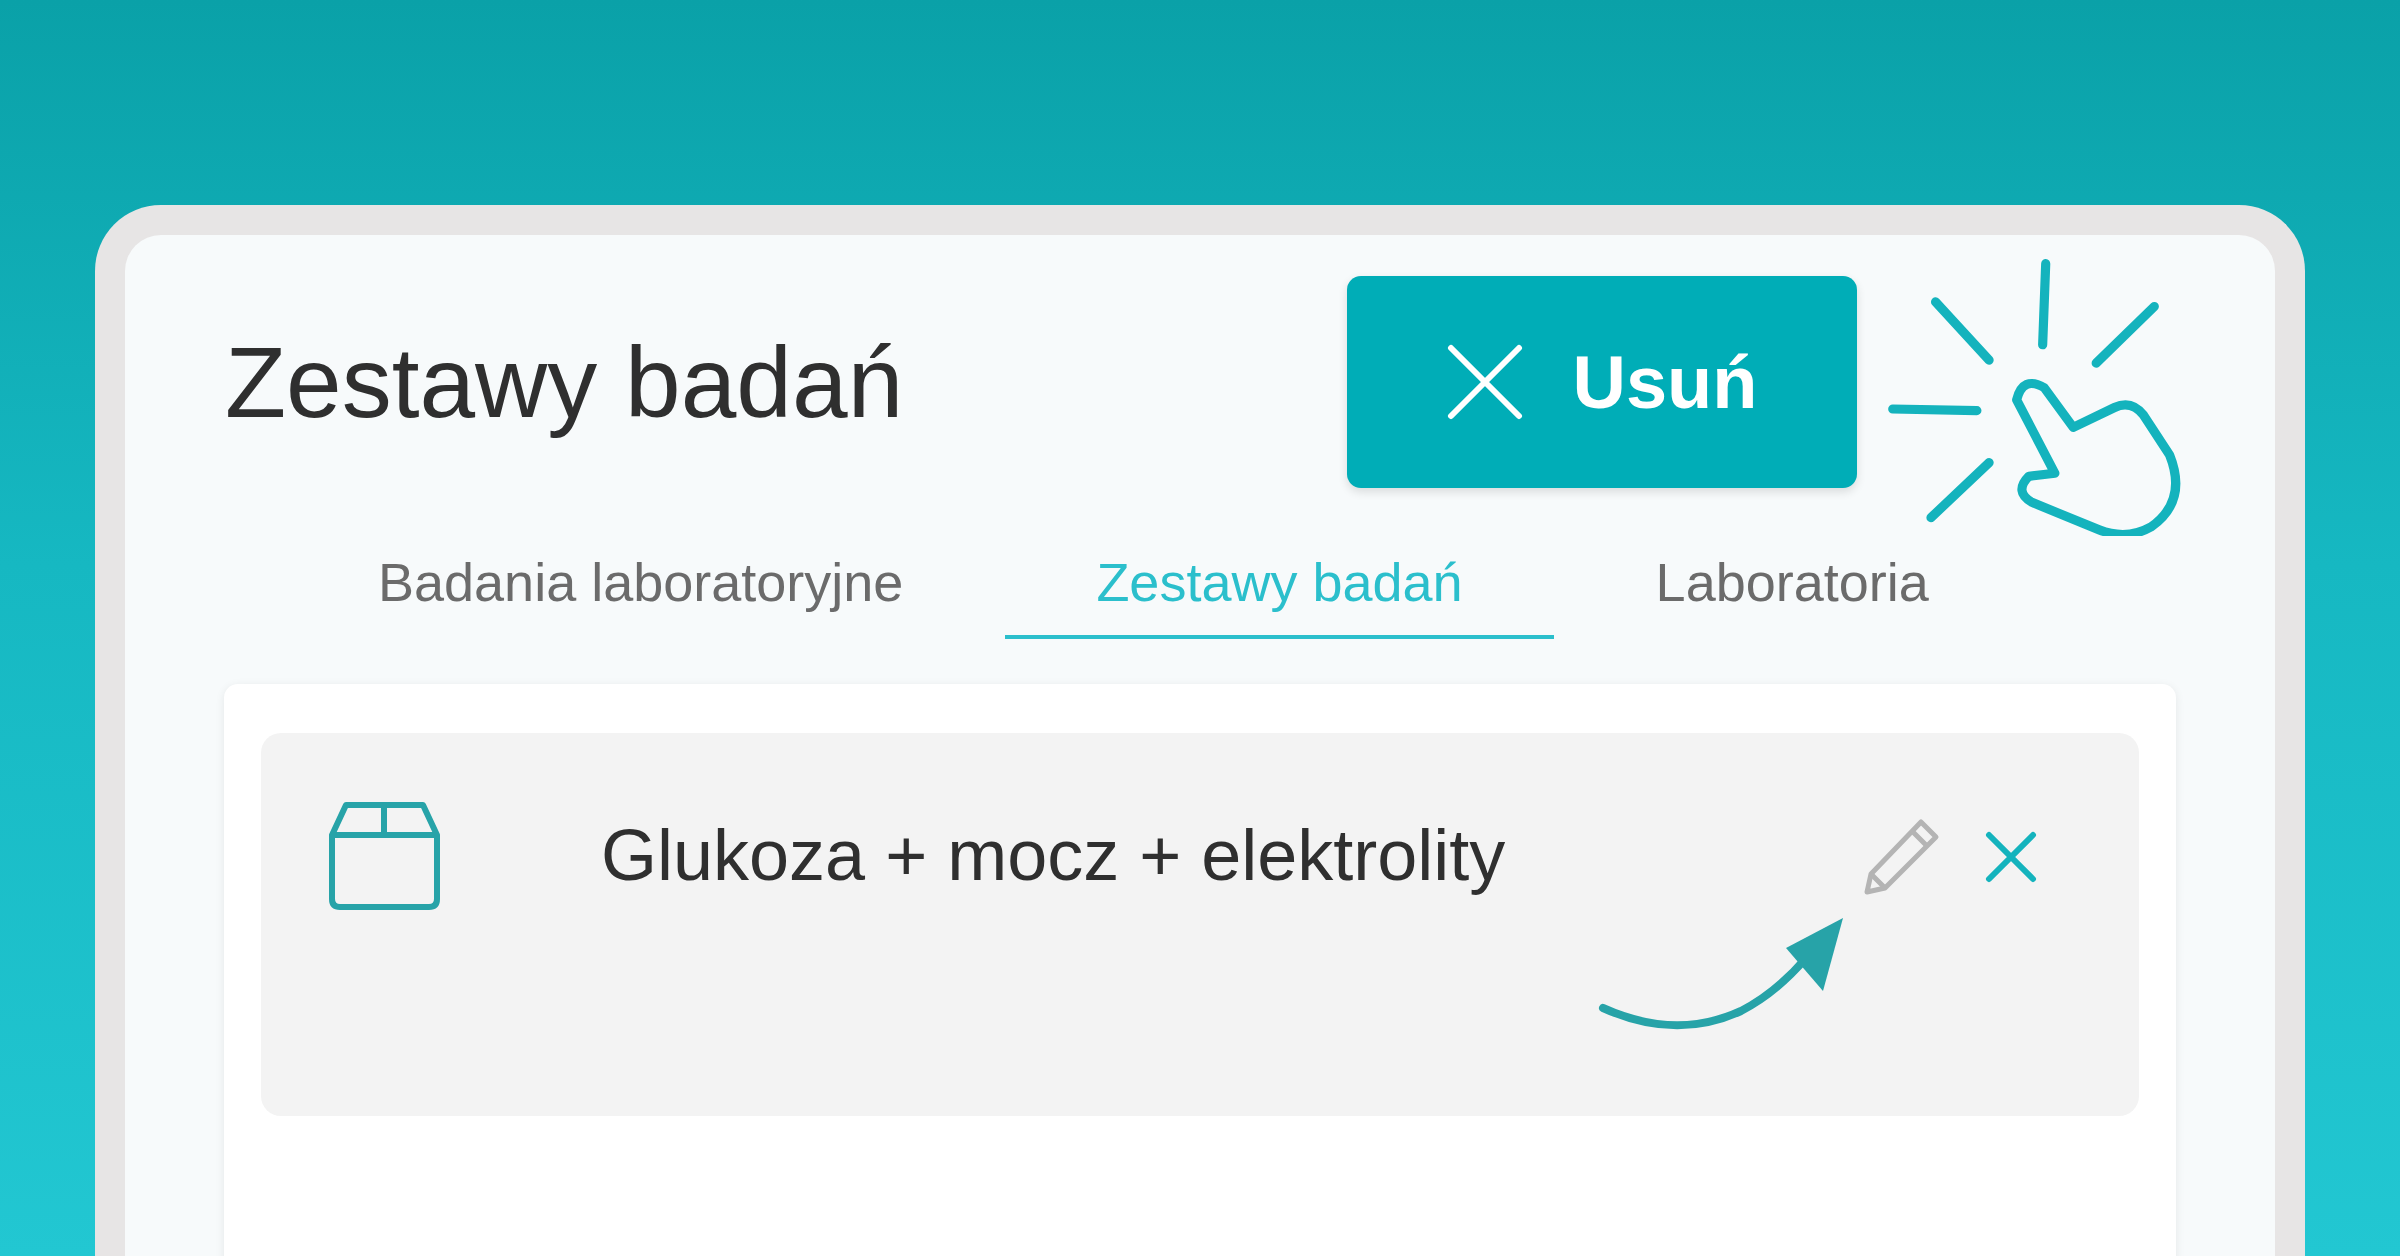 This screenshot has width=2400, height=1256. Describe the element at coordinates (1602, 382) in the screenshot. I see `delete-button: Usuń` at that location.